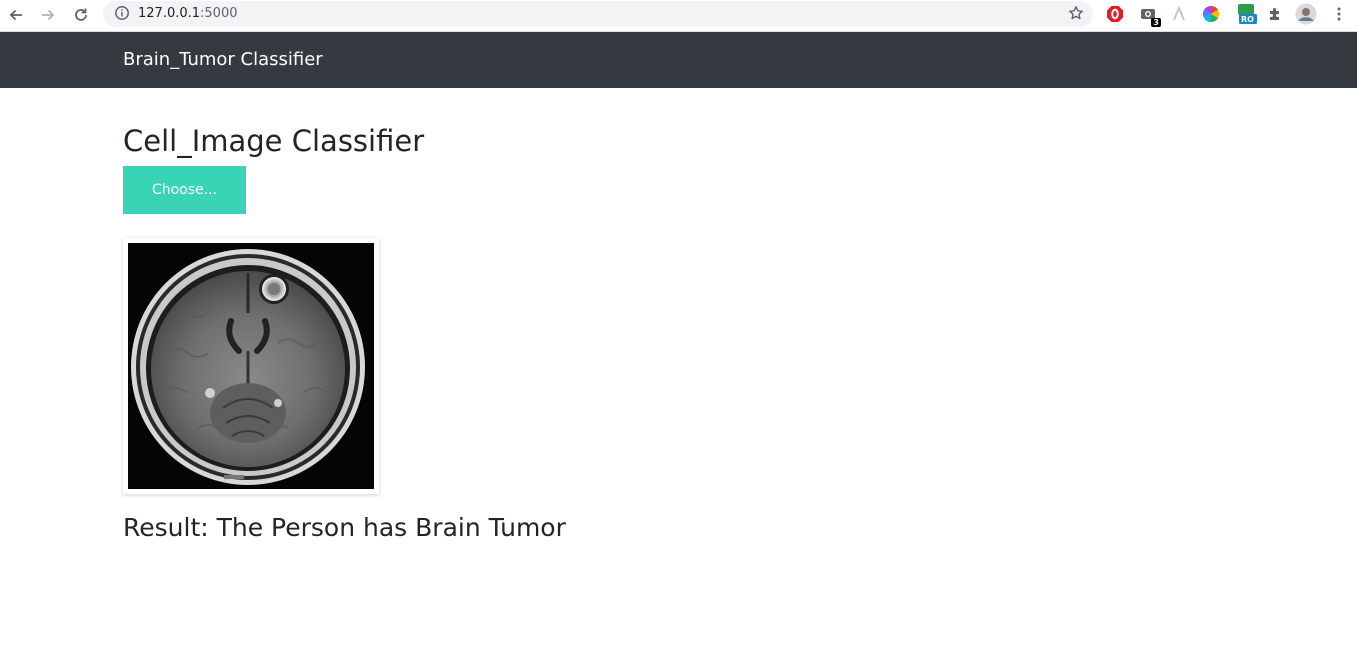  I want to click on bookmark-star-icon, so click(1076, 15).